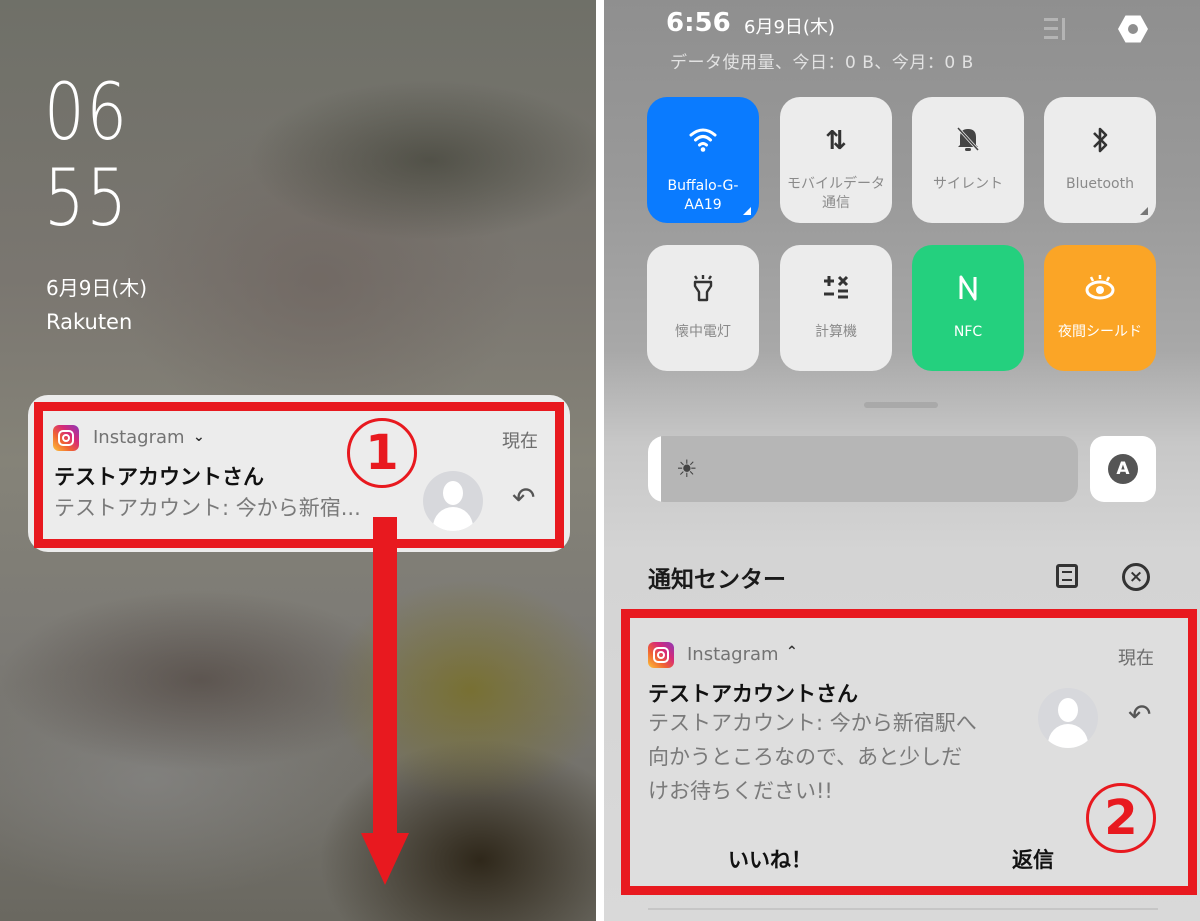 This screenshot has width=1200, height=921. Describe the element at coordinates (770, 859) in the screenshot. I see `like-button: いいね！` at that location.